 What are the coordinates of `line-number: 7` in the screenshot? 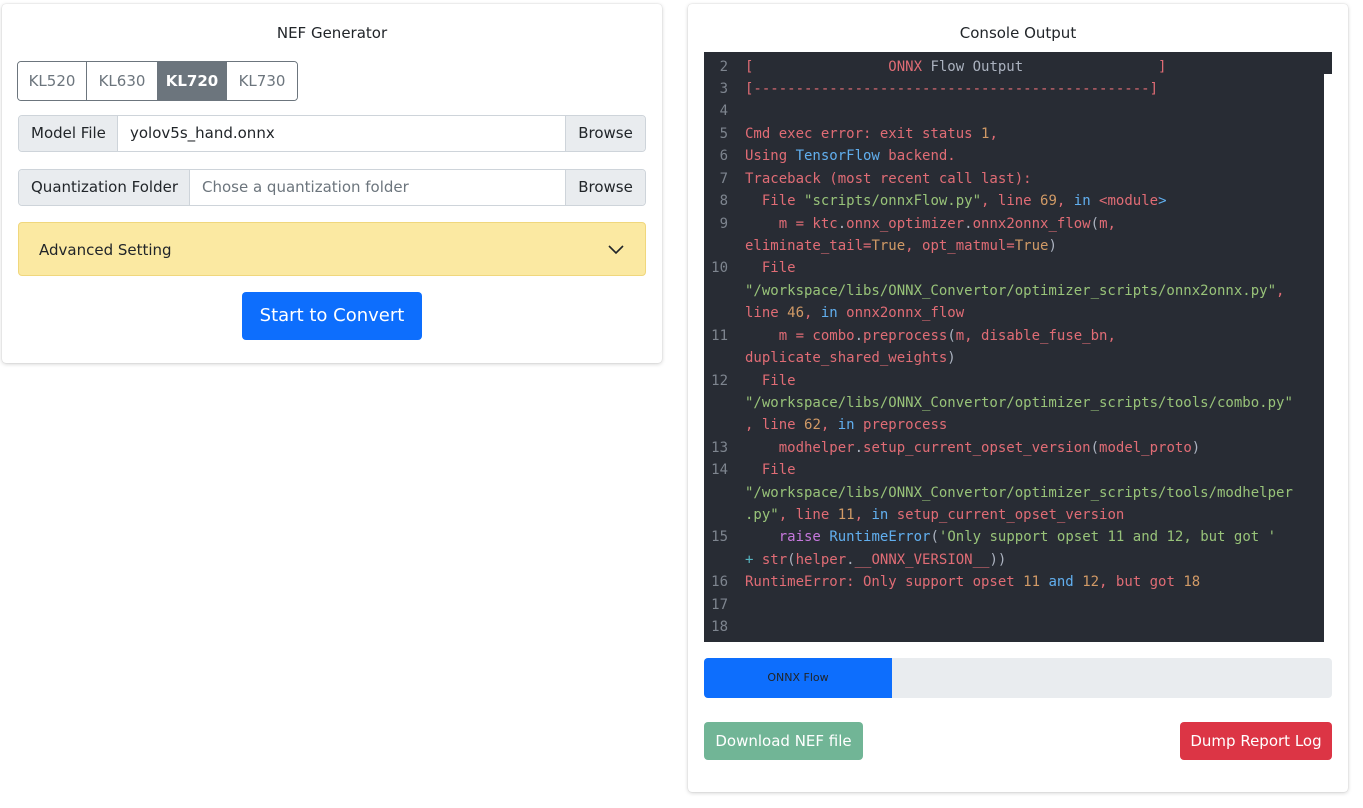 It's located at (723, 179).